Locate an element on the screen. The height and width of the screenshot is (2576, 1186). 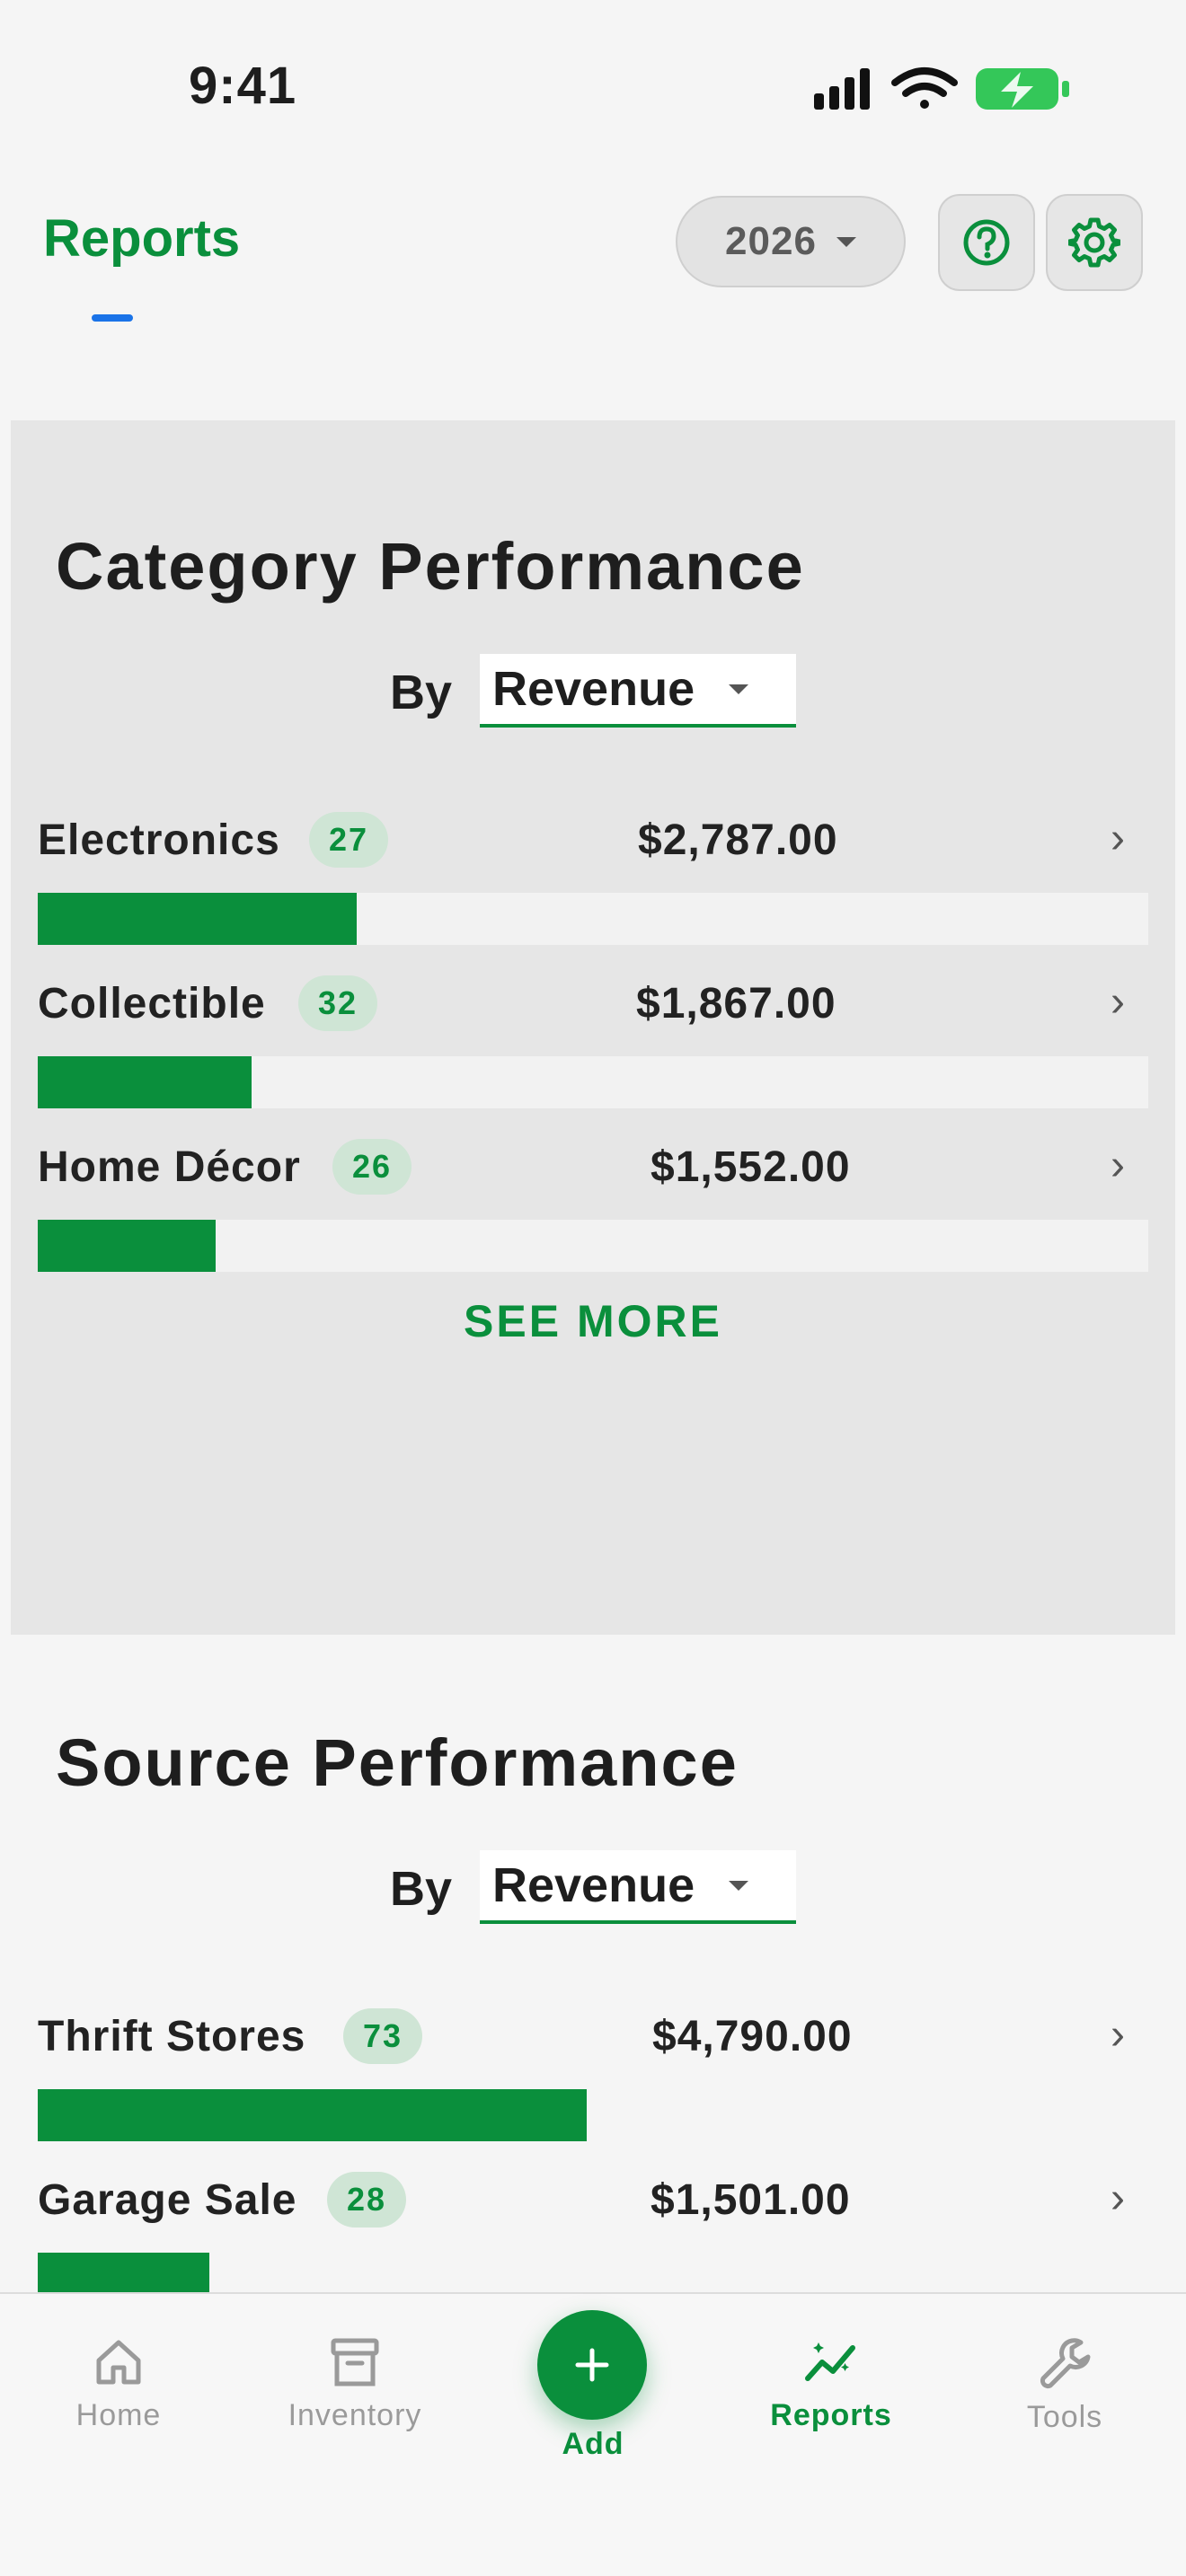
category-count-badge: 32 is located at coordinates (338, 1003).